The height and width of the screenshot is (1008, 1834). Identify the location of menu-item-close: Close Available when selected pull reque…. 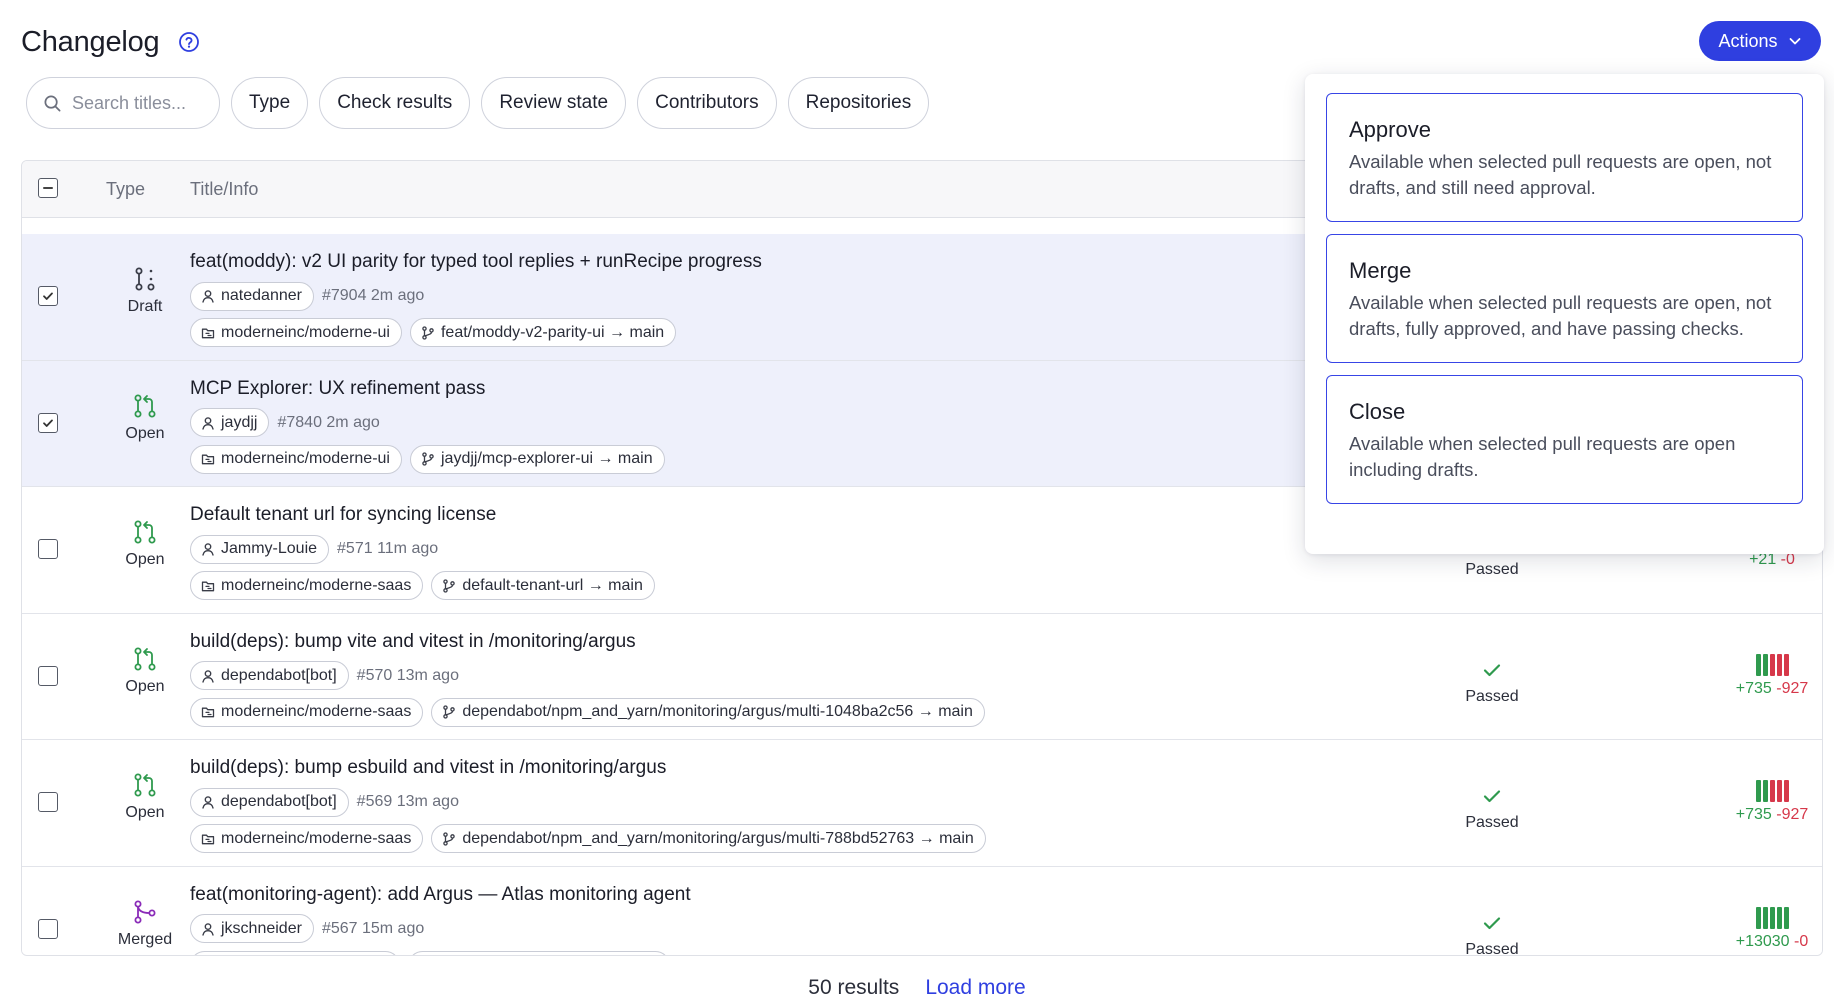
(1564, 439).